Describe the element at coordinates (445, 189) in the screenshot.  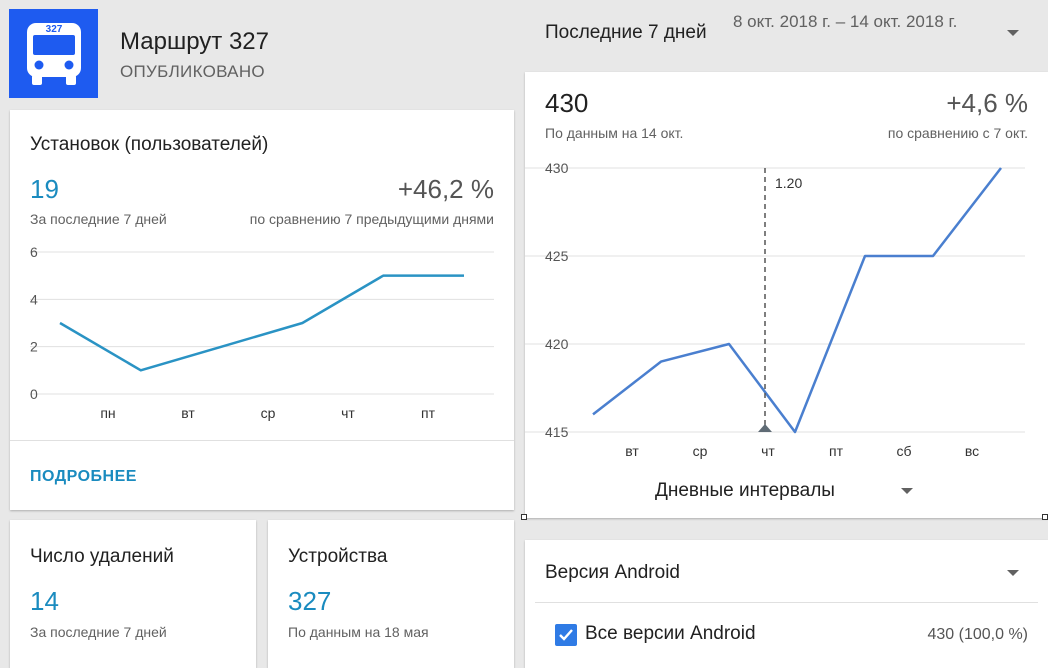
I see `installs-delta: +46,2 %` at that location.